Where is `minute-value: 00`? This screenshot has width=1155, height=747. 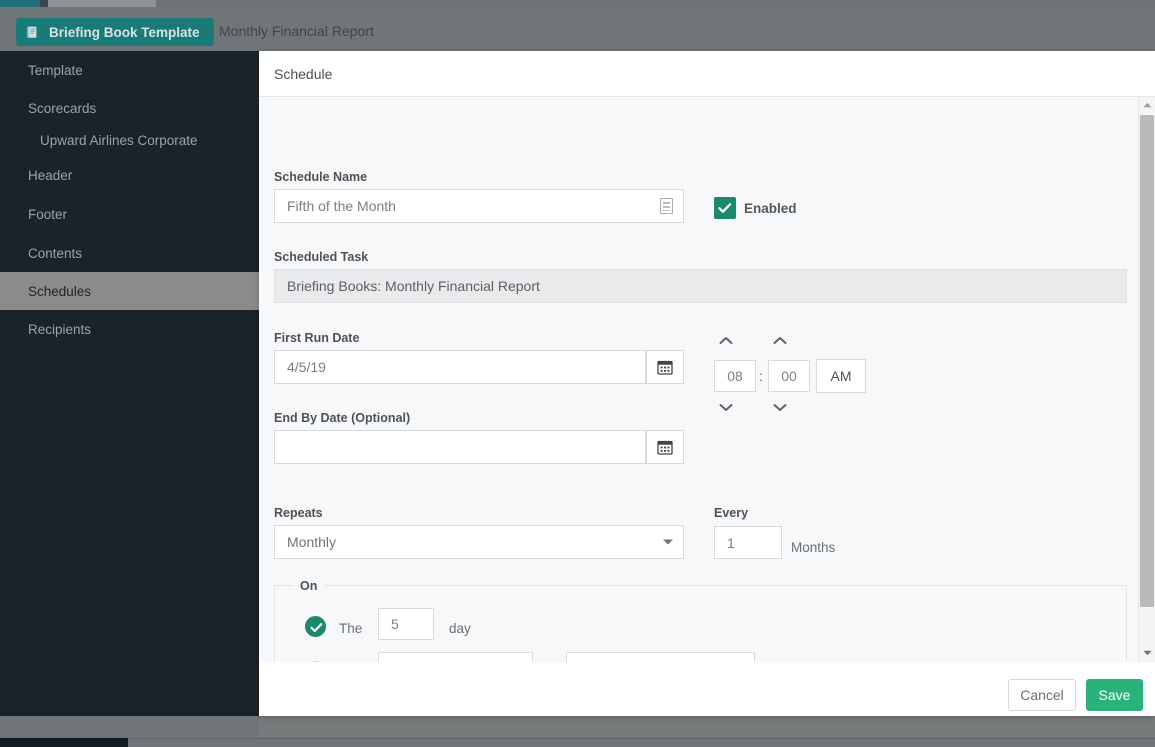 minute-value: 00 is located at coordinates (789, 376).